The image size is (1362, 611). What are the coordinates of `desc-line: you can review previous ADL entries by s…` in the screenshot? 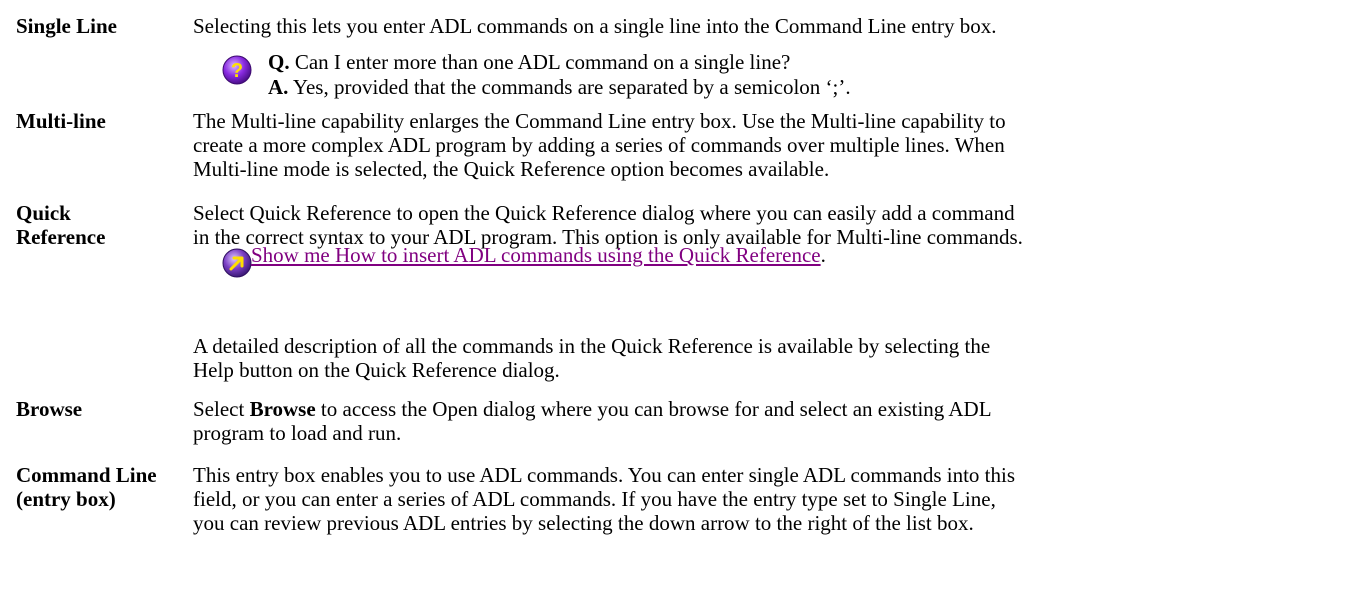 It's located at (583, 523).